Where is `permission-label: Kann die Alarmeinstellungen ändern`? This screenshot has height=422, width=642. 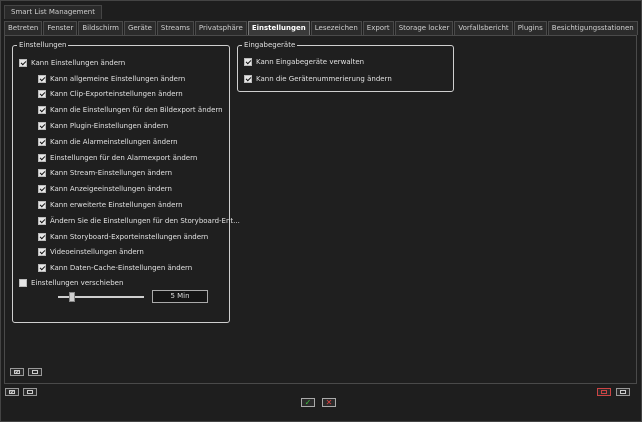 permission-label: Kann die Alarmeinstellungen ändern is located at coordinates (114, 141).